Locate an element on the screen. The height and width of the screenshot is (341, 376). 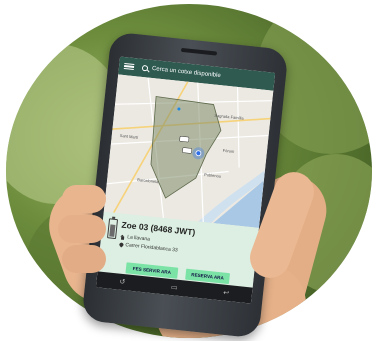
home-button-icon: ▭ is located at coordinates (174, 288).